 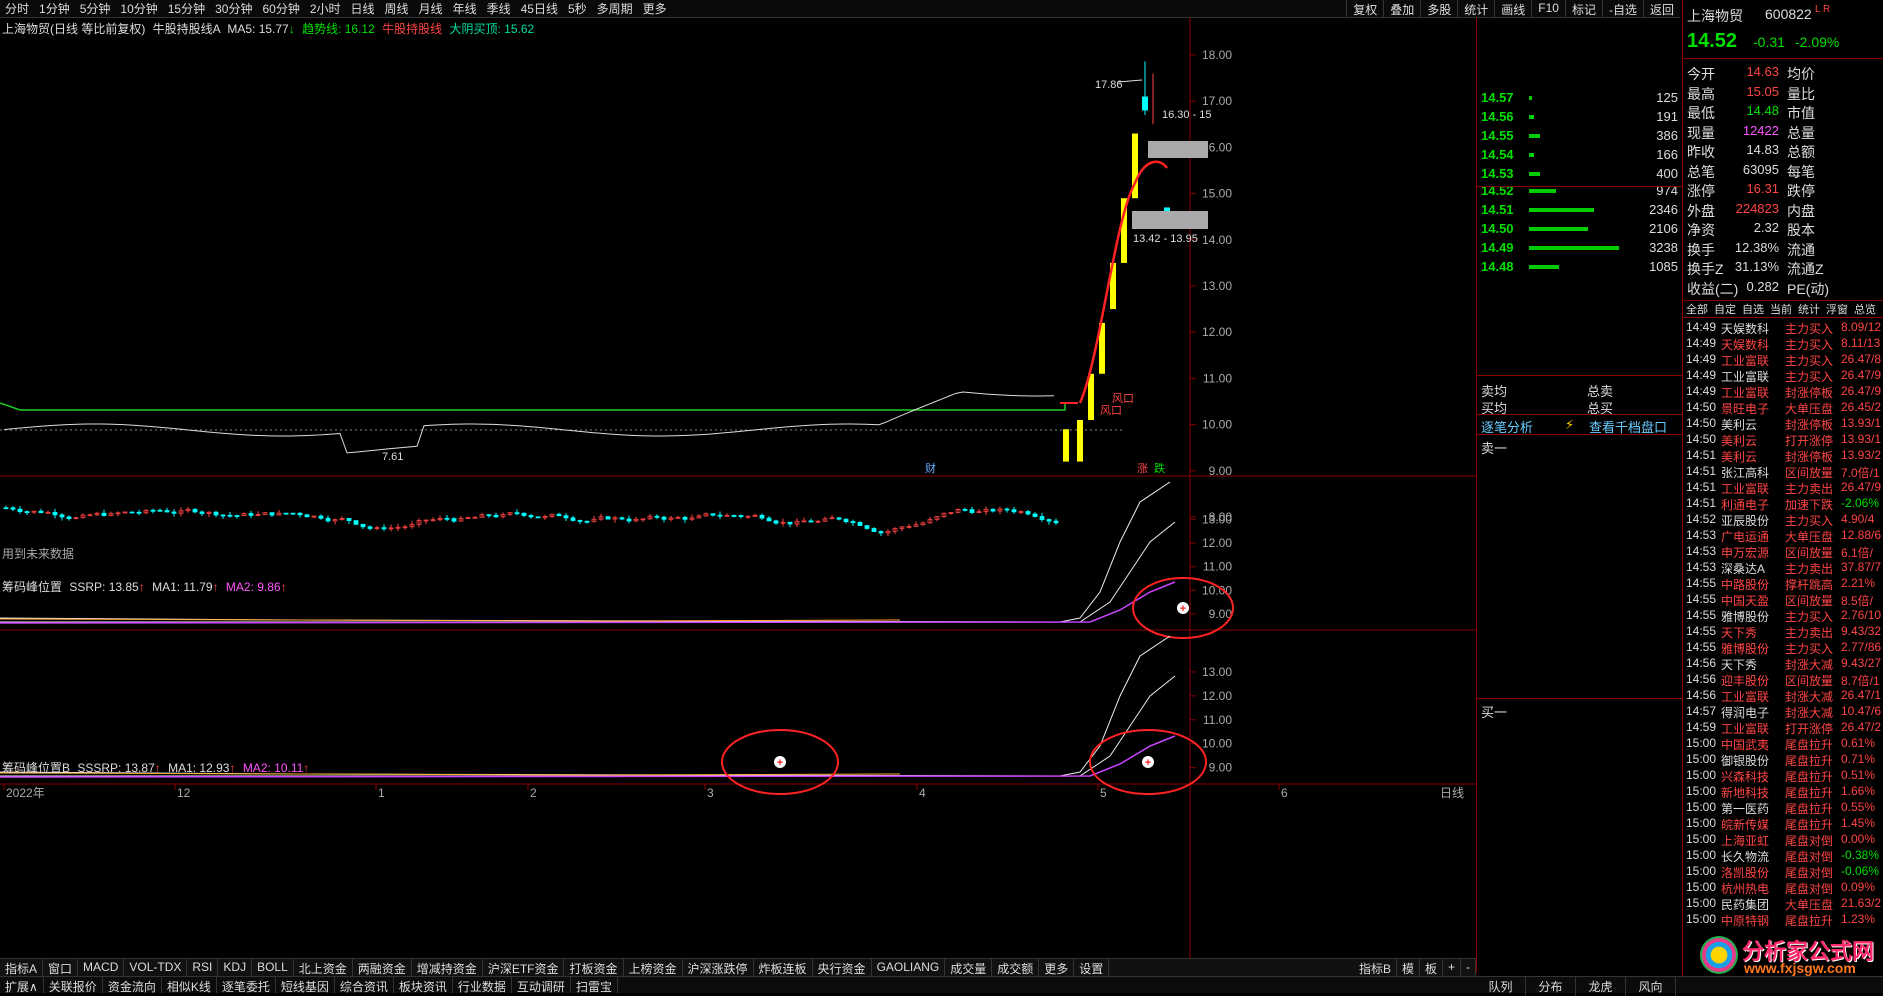 I want to click on alert-row: 14:57 得润电子 封涨大减 10.47/6, so click(x=1783, y=712).